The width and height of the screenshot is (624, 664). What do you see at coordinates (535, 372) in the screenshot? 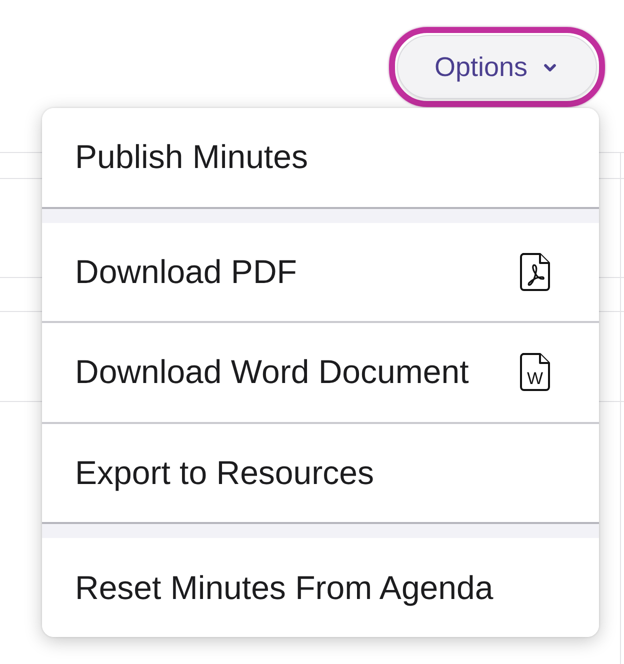
I see `word-file-icon: W` at bounding box center [535, 372].